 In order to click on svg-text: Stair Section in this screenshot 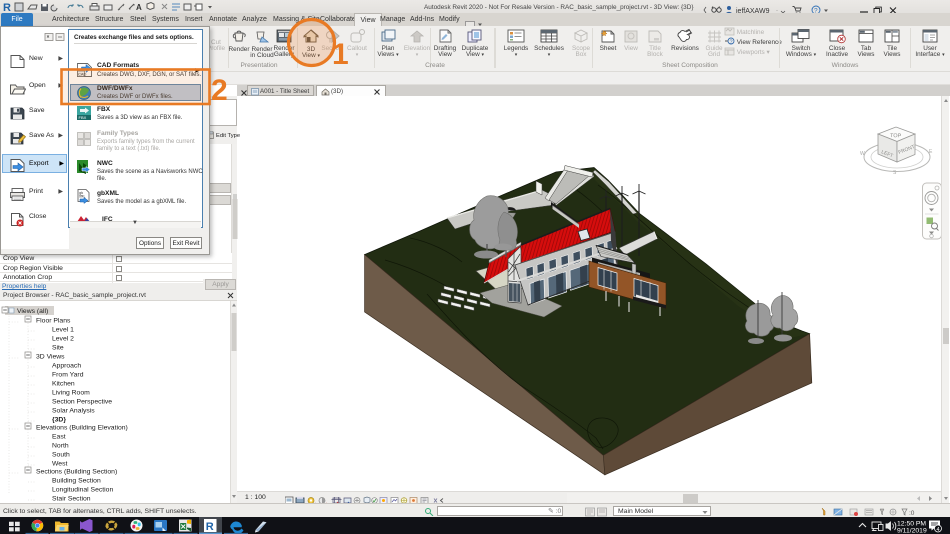, I will do `click(71, 499)`.